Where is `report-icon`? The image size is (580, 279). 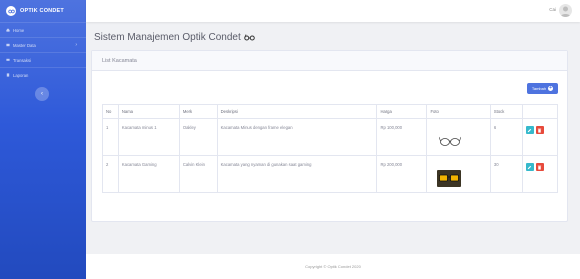
report-icon is located at coordinates (8, 75).